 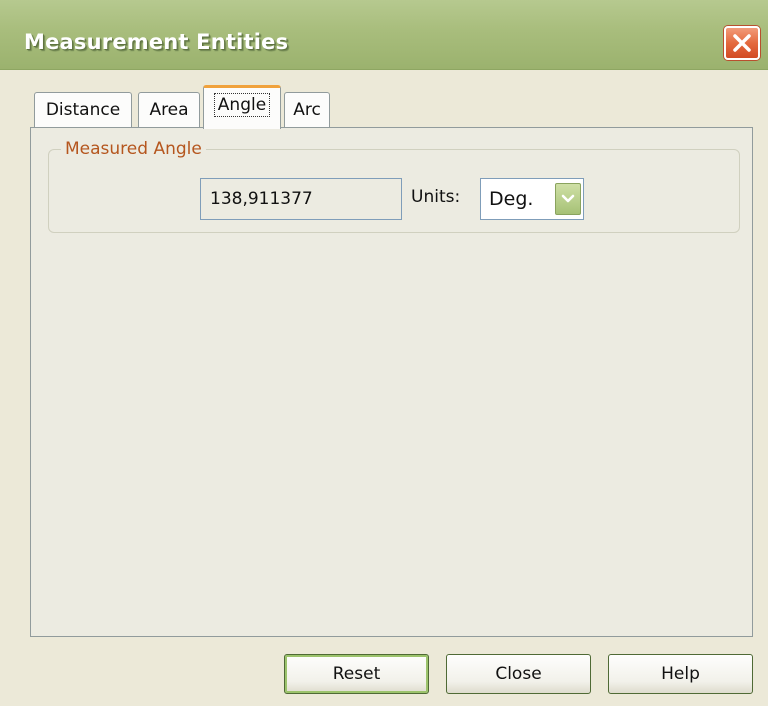 I want to click on units-select: Deg., so click(x=532, y=199).